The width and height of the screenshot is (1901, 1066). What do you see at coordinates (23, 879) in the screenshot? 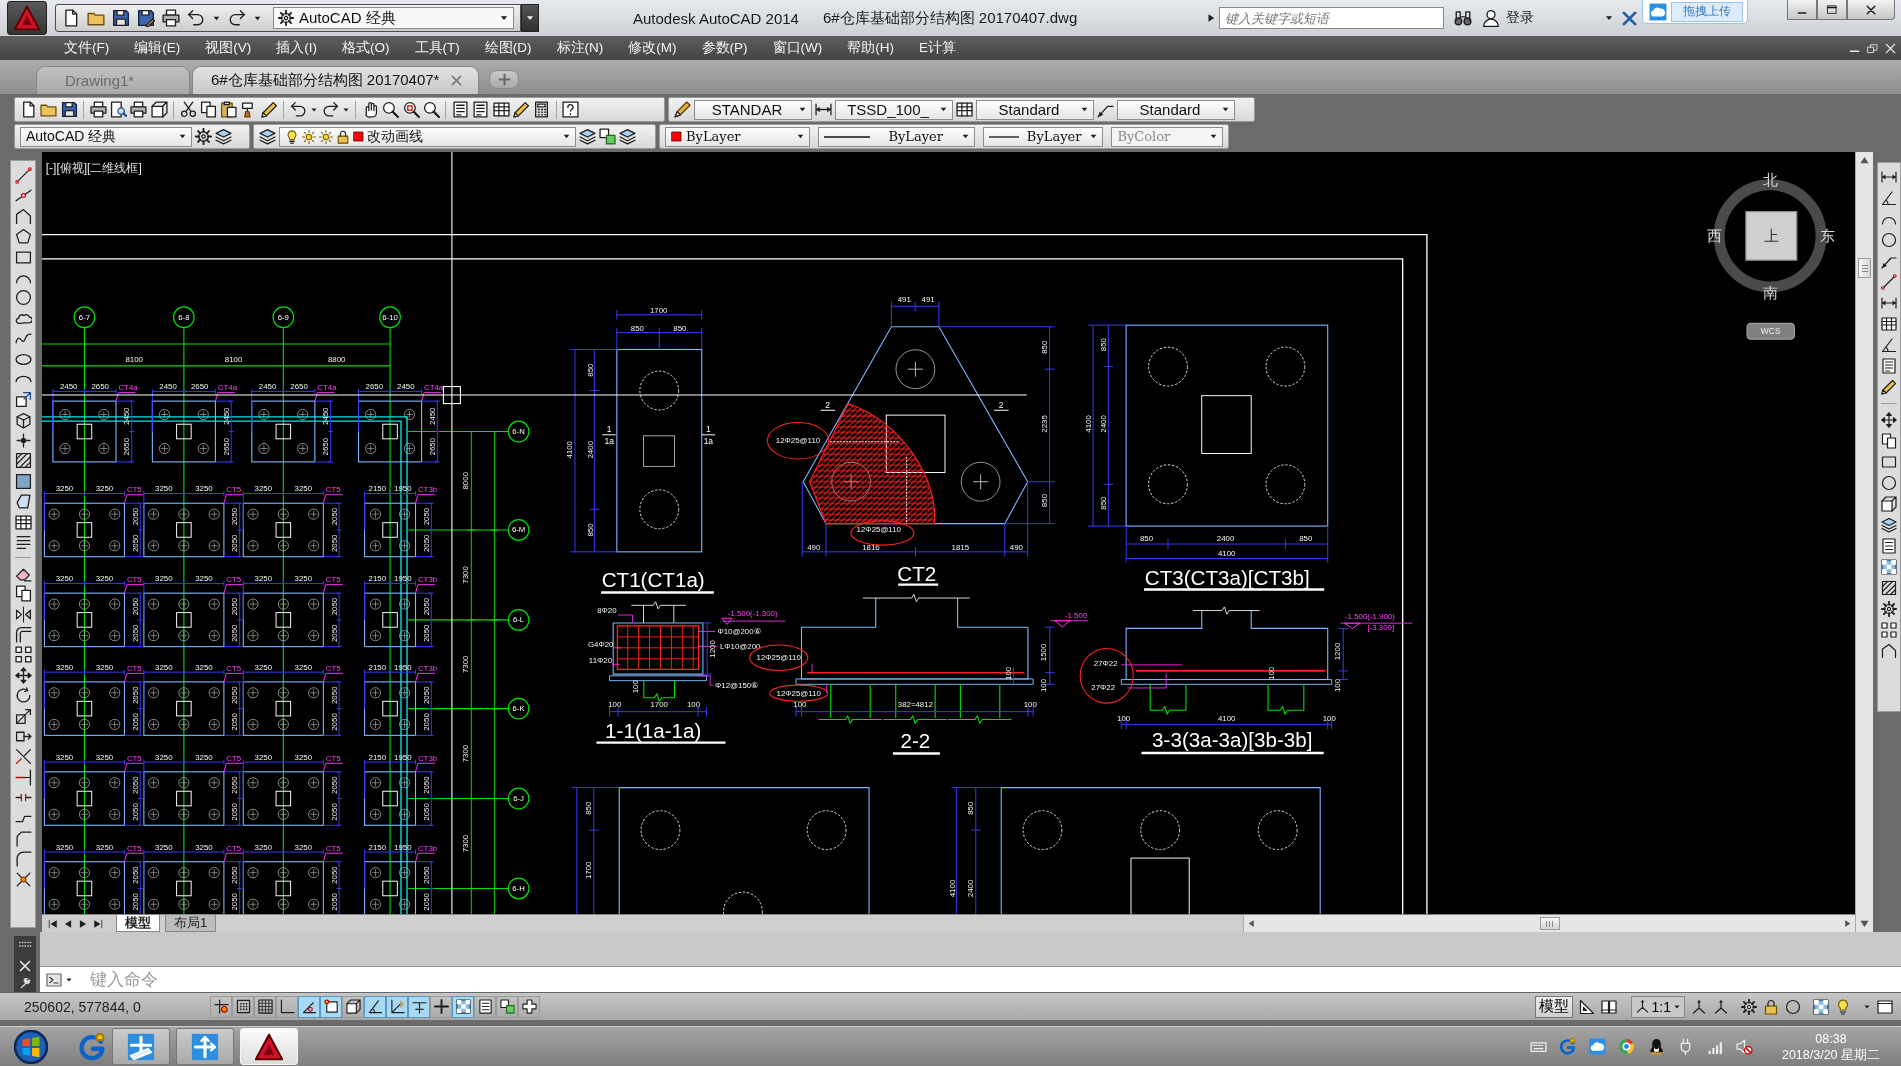
I see `explode-icon` at bounding box center [23, 879].